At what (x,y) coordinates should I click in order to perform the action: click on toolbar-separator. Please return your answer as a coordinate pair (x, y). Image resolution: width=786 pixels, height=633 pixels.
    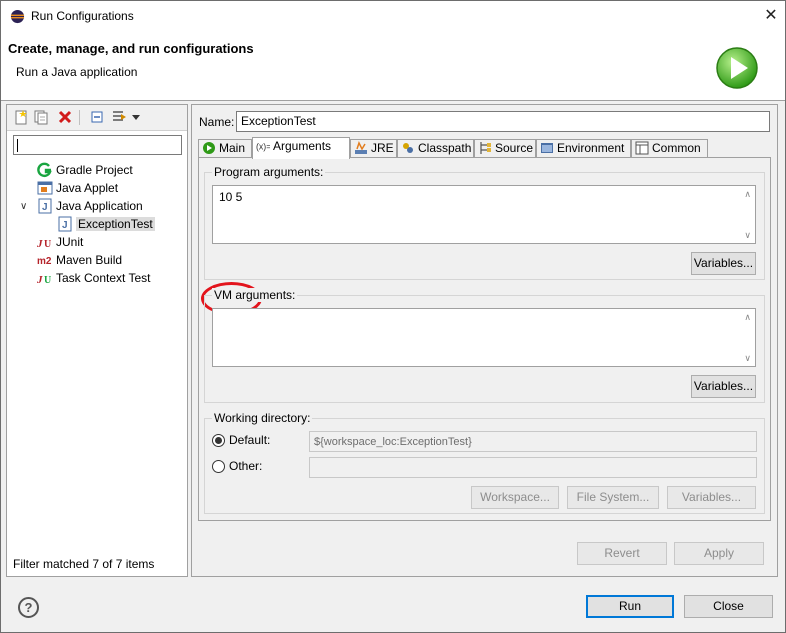
    Looking at the image, I should click on (79, 117).